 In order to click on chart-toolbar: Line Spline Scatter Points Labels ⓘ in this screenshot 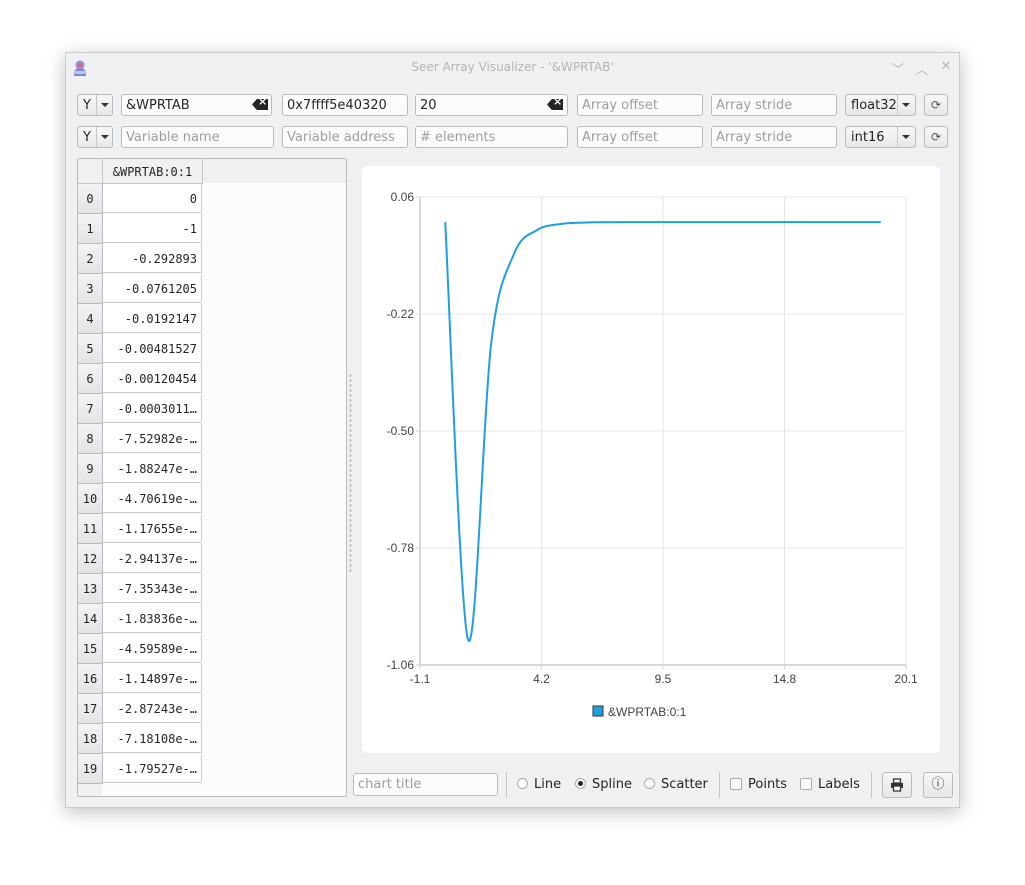, I will do `click(653, 785)`.